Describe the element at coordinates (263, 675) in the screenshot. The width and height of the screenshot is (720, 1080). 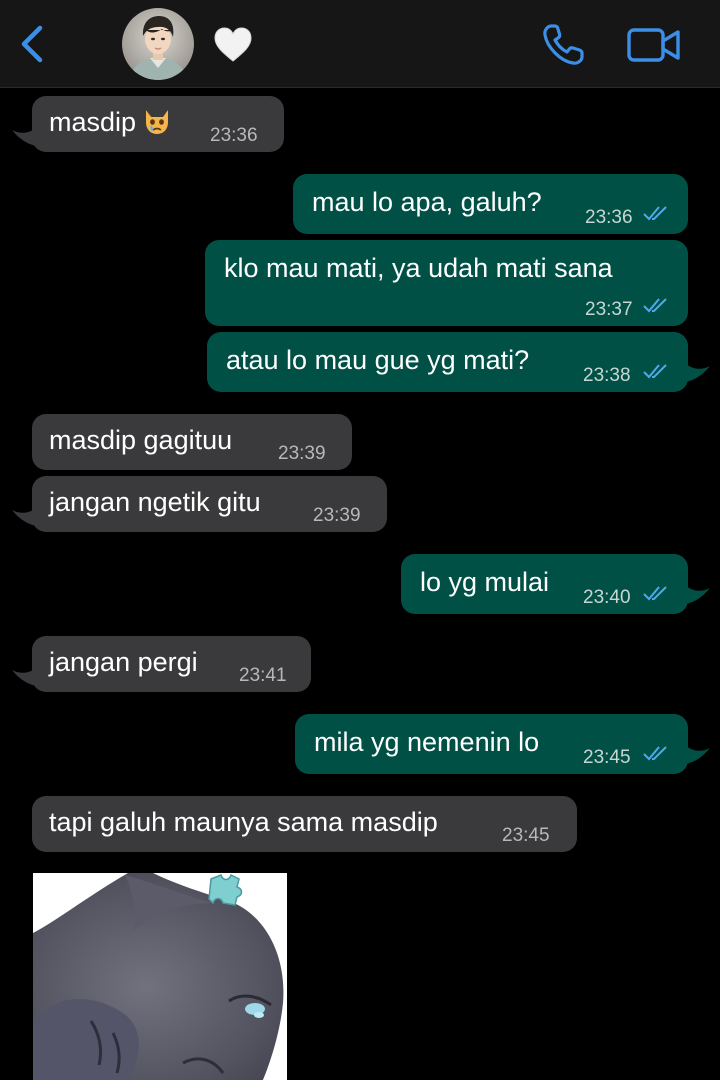
I see `message-time: 23:41` at that location.